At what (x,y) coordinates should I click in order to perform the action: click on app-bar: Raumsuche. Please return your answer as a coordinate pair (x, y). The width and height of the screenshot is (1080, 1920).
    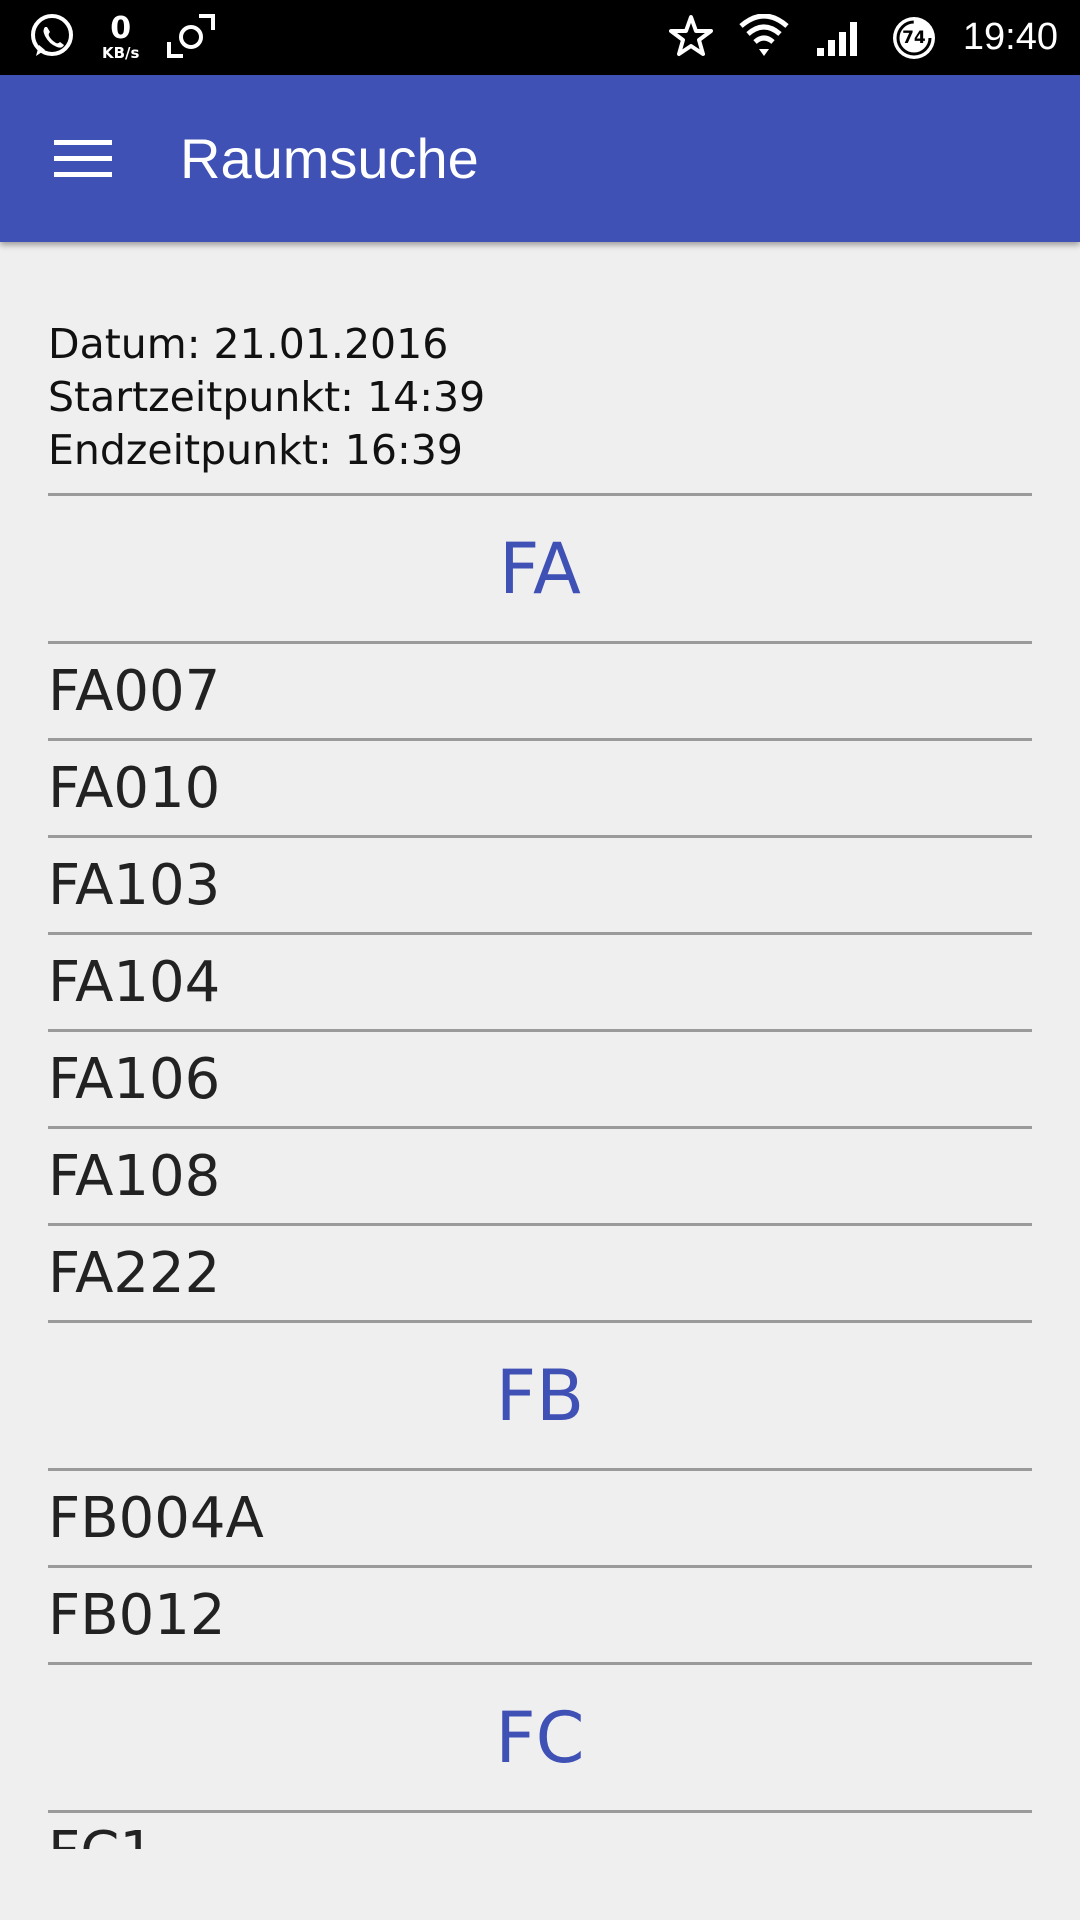
    Looking at the image, I should click on (540, 158).